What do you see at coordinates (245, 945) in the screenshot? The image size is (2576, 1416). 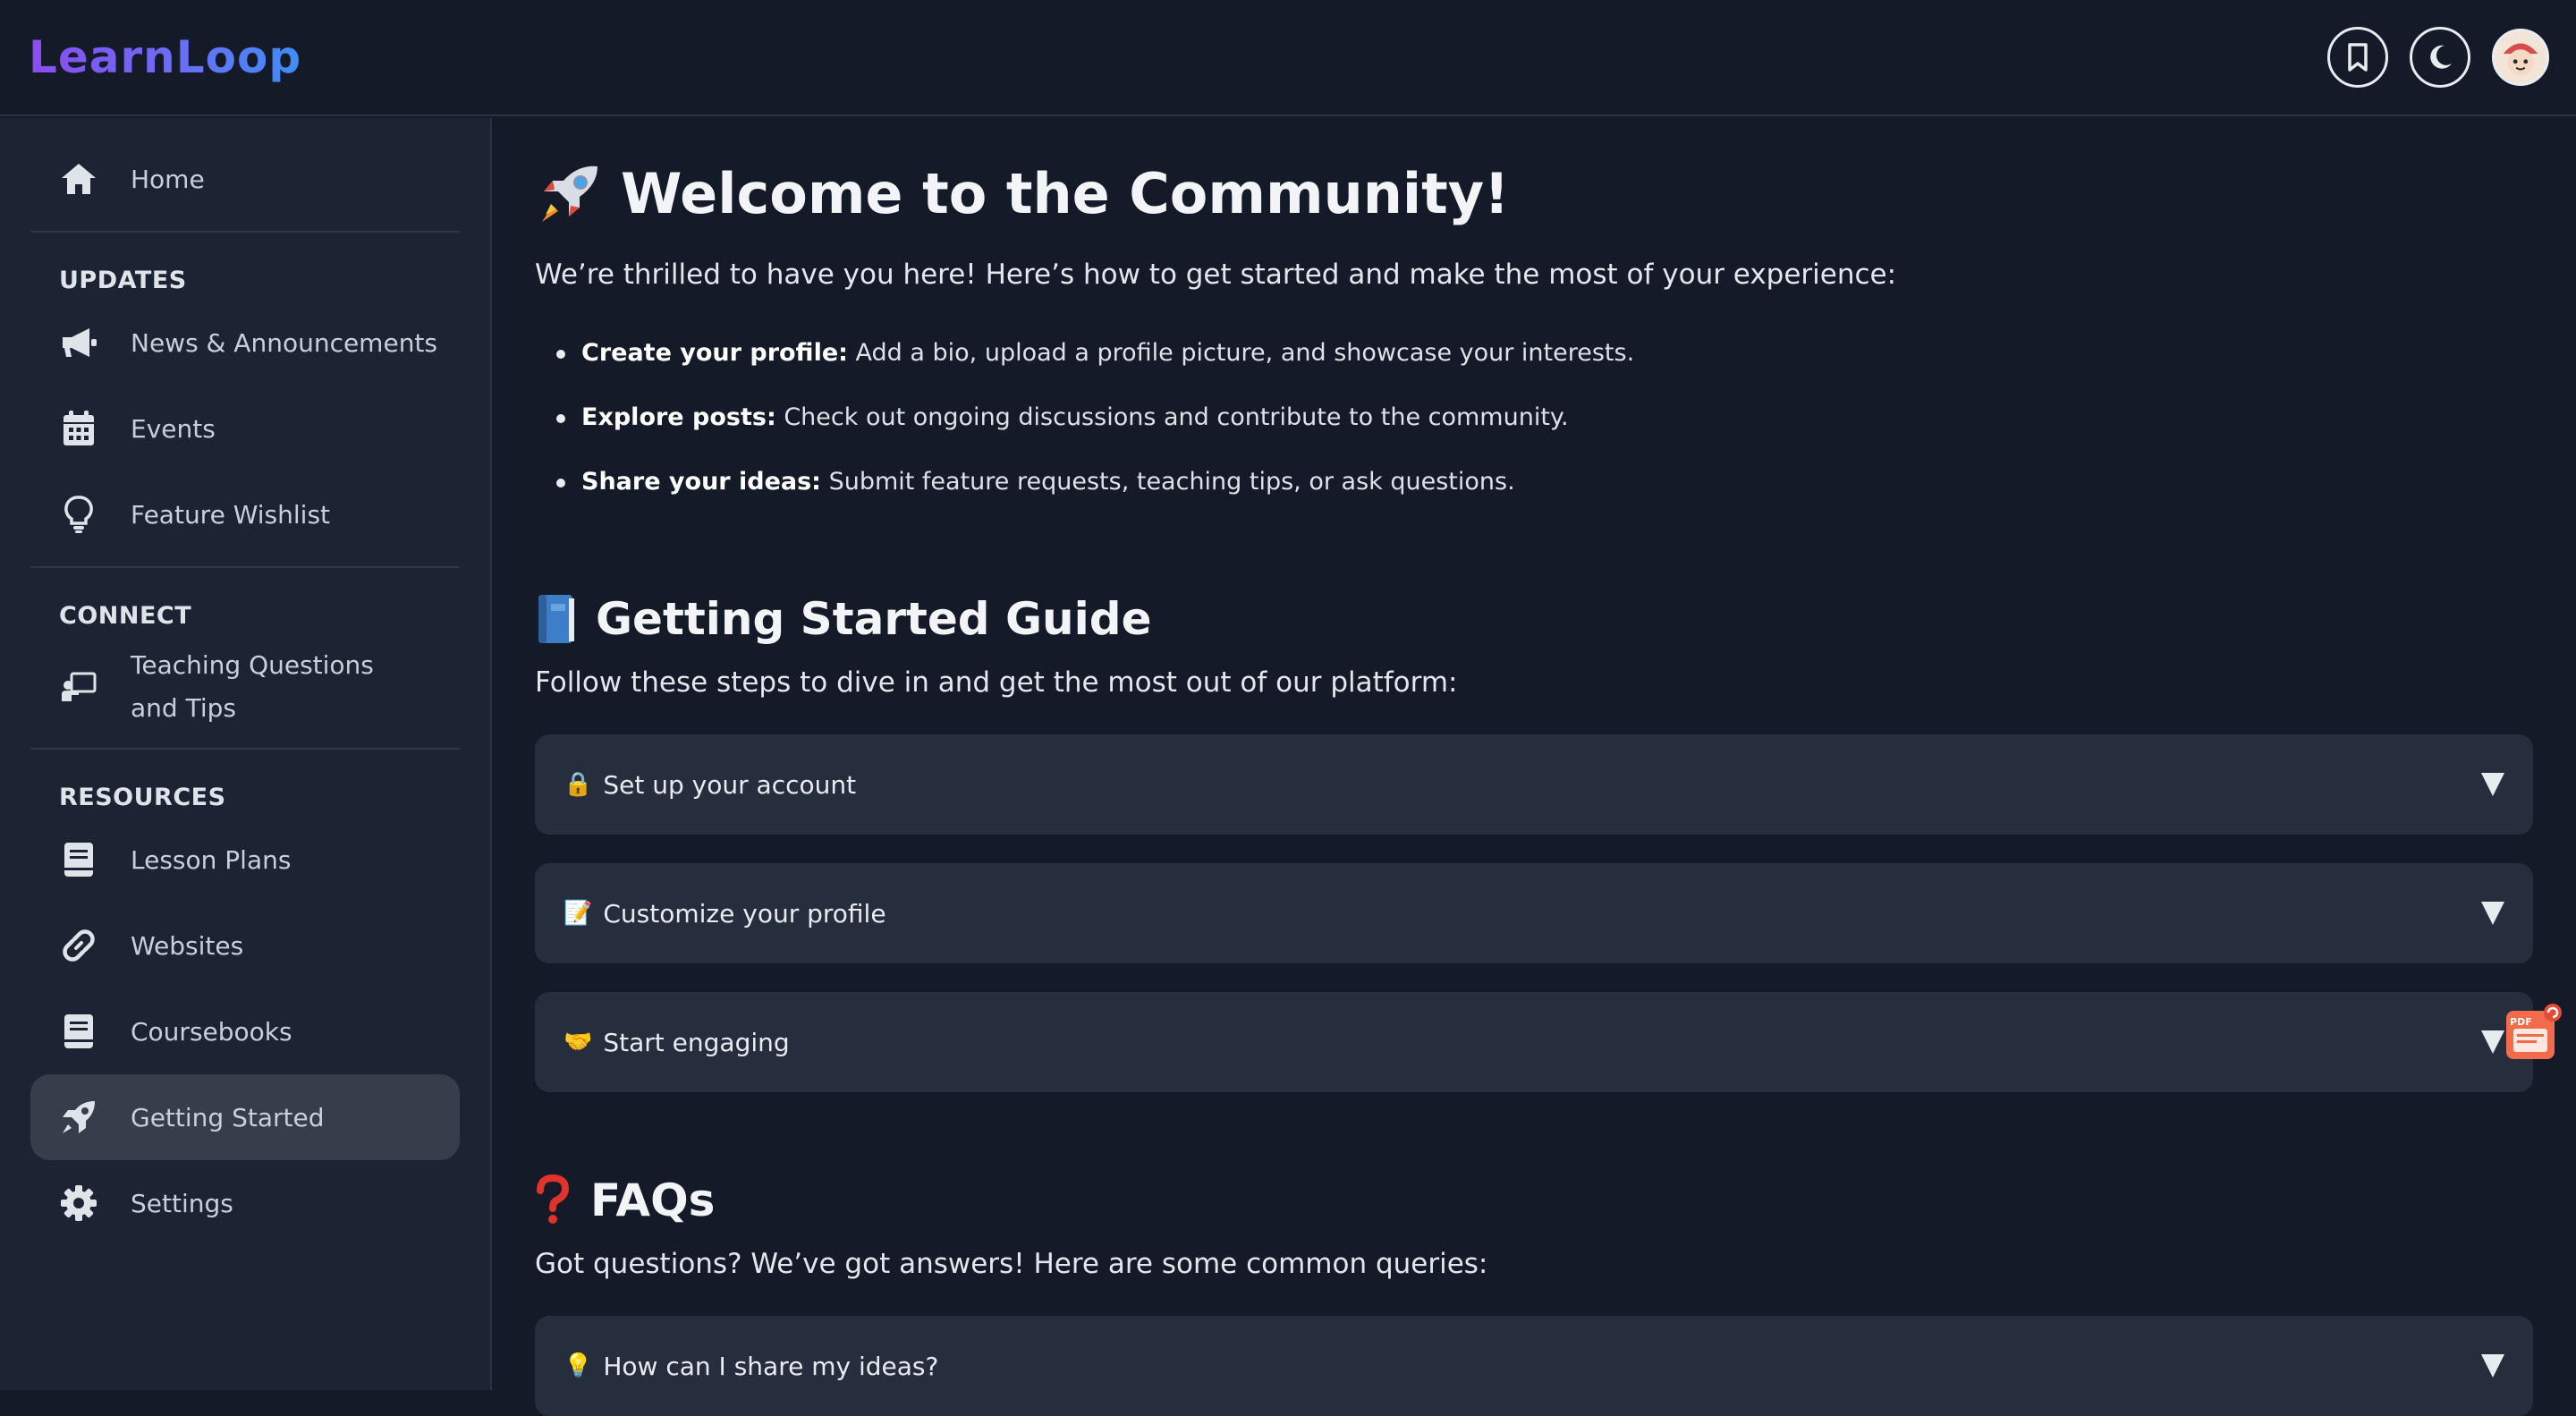 I see `sidebar-item-websites: Websites` at bounding box center [245, 945].